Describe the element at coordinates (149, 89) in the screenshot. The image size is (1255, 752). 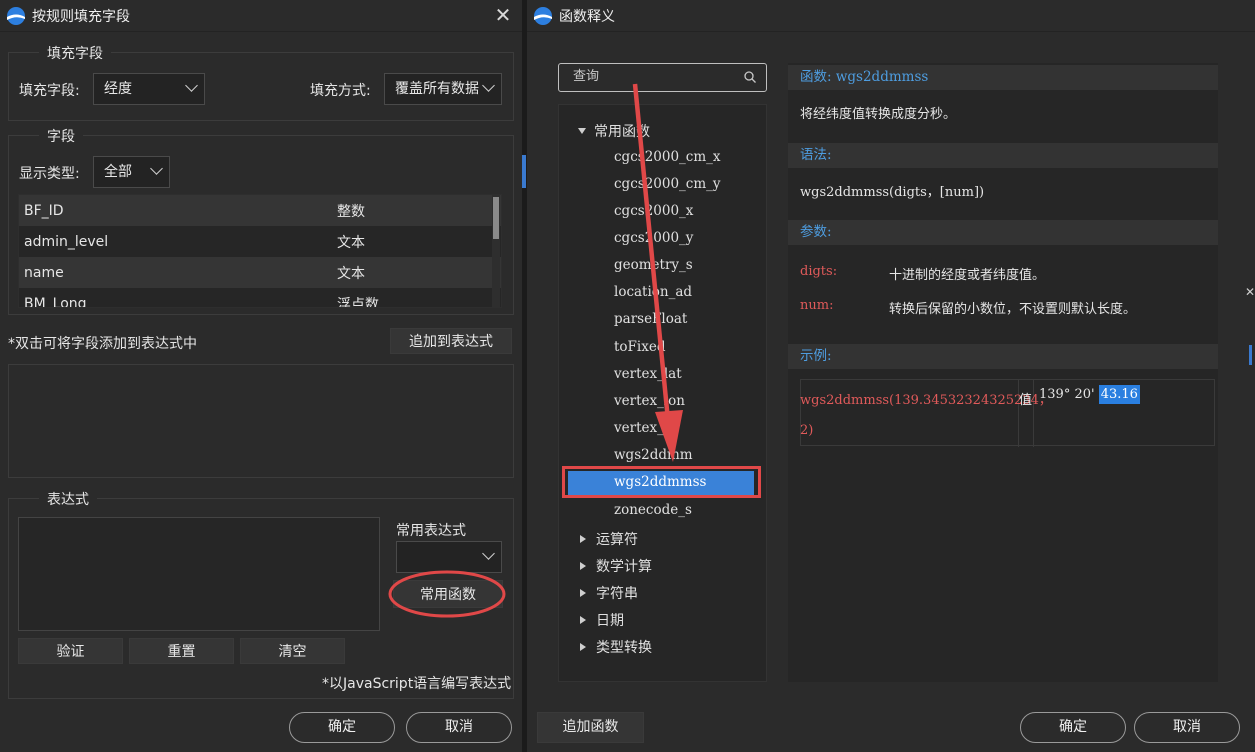
I see `fill-field-select: 经度` at that location.